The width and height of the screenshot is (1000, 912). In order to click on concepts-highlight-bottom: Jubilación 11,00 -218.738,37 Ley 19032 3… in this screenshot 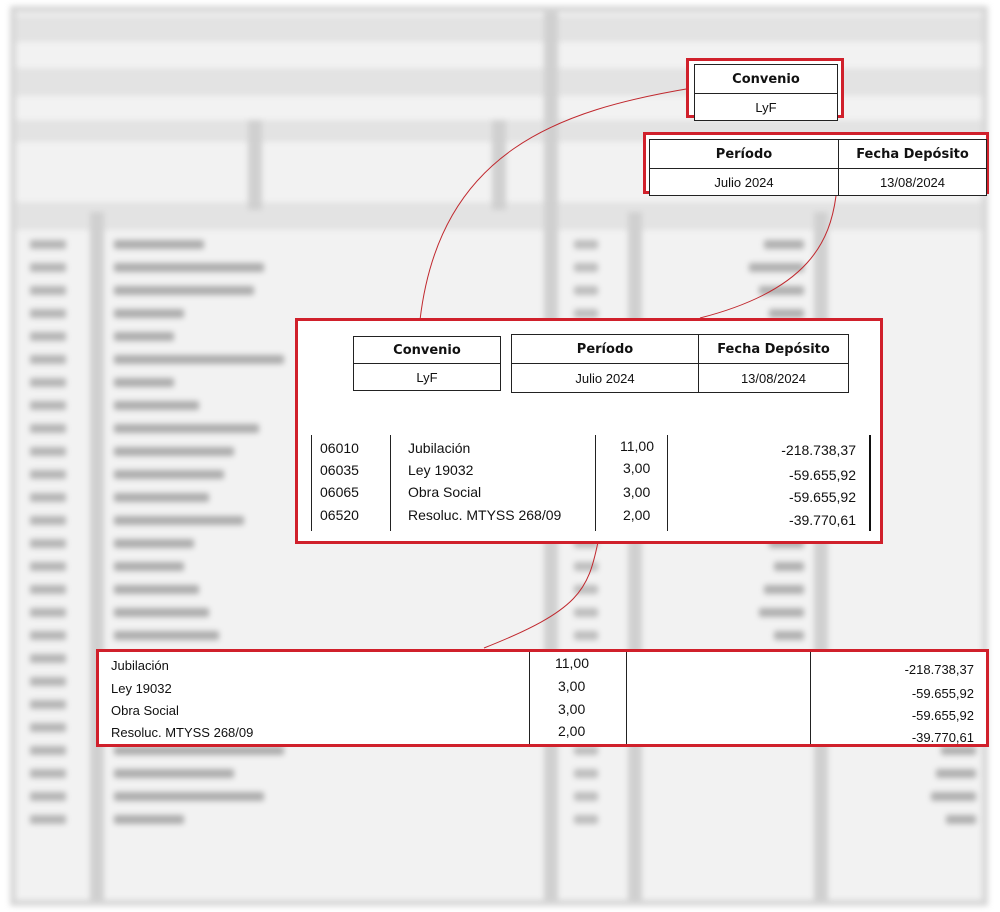, I will do `click(542, 698)`.